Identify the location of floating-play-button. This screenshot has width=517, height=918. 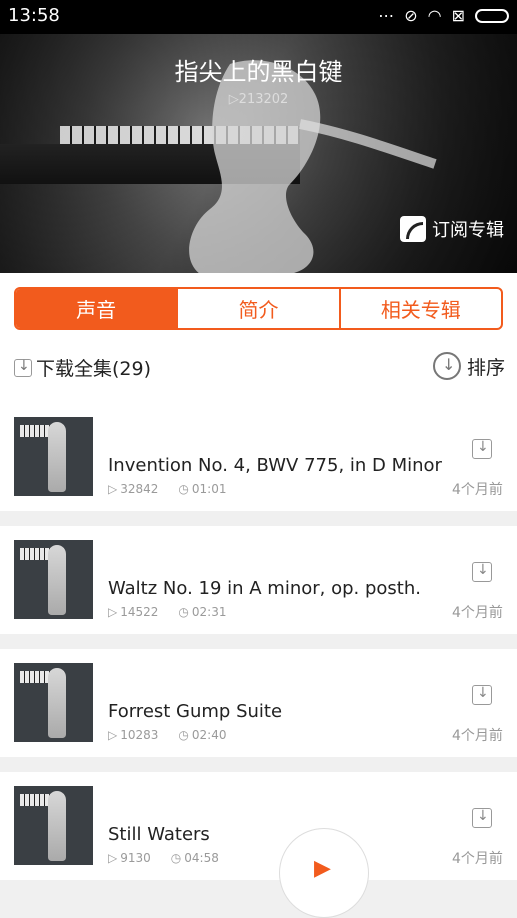
(324, 873).